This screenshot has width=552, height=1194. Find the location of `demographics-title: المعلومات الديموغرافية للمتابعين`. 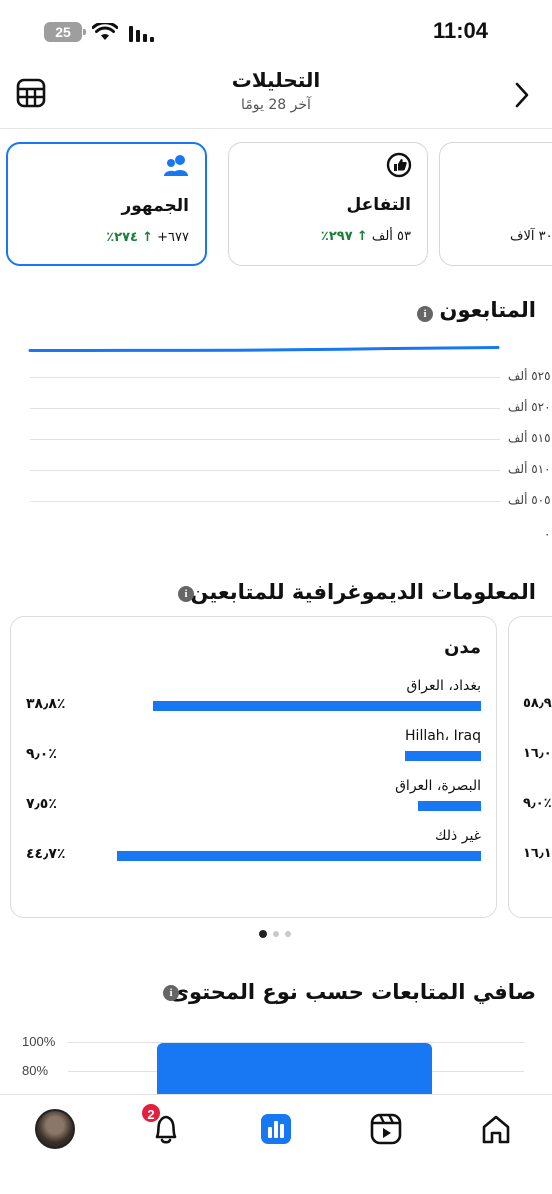

demographics-title: المعلومات الديموغرافية للمتابعين is located at coordinates (363, 592).